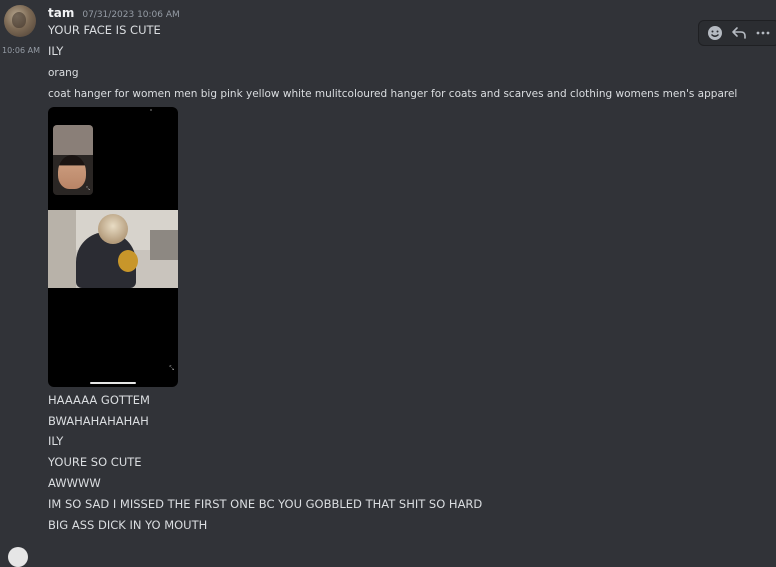 This screenshot has width=776, height=567. Describe the element at coordinates (61, 13) in the screenshot. I see `username: tam` at that location.